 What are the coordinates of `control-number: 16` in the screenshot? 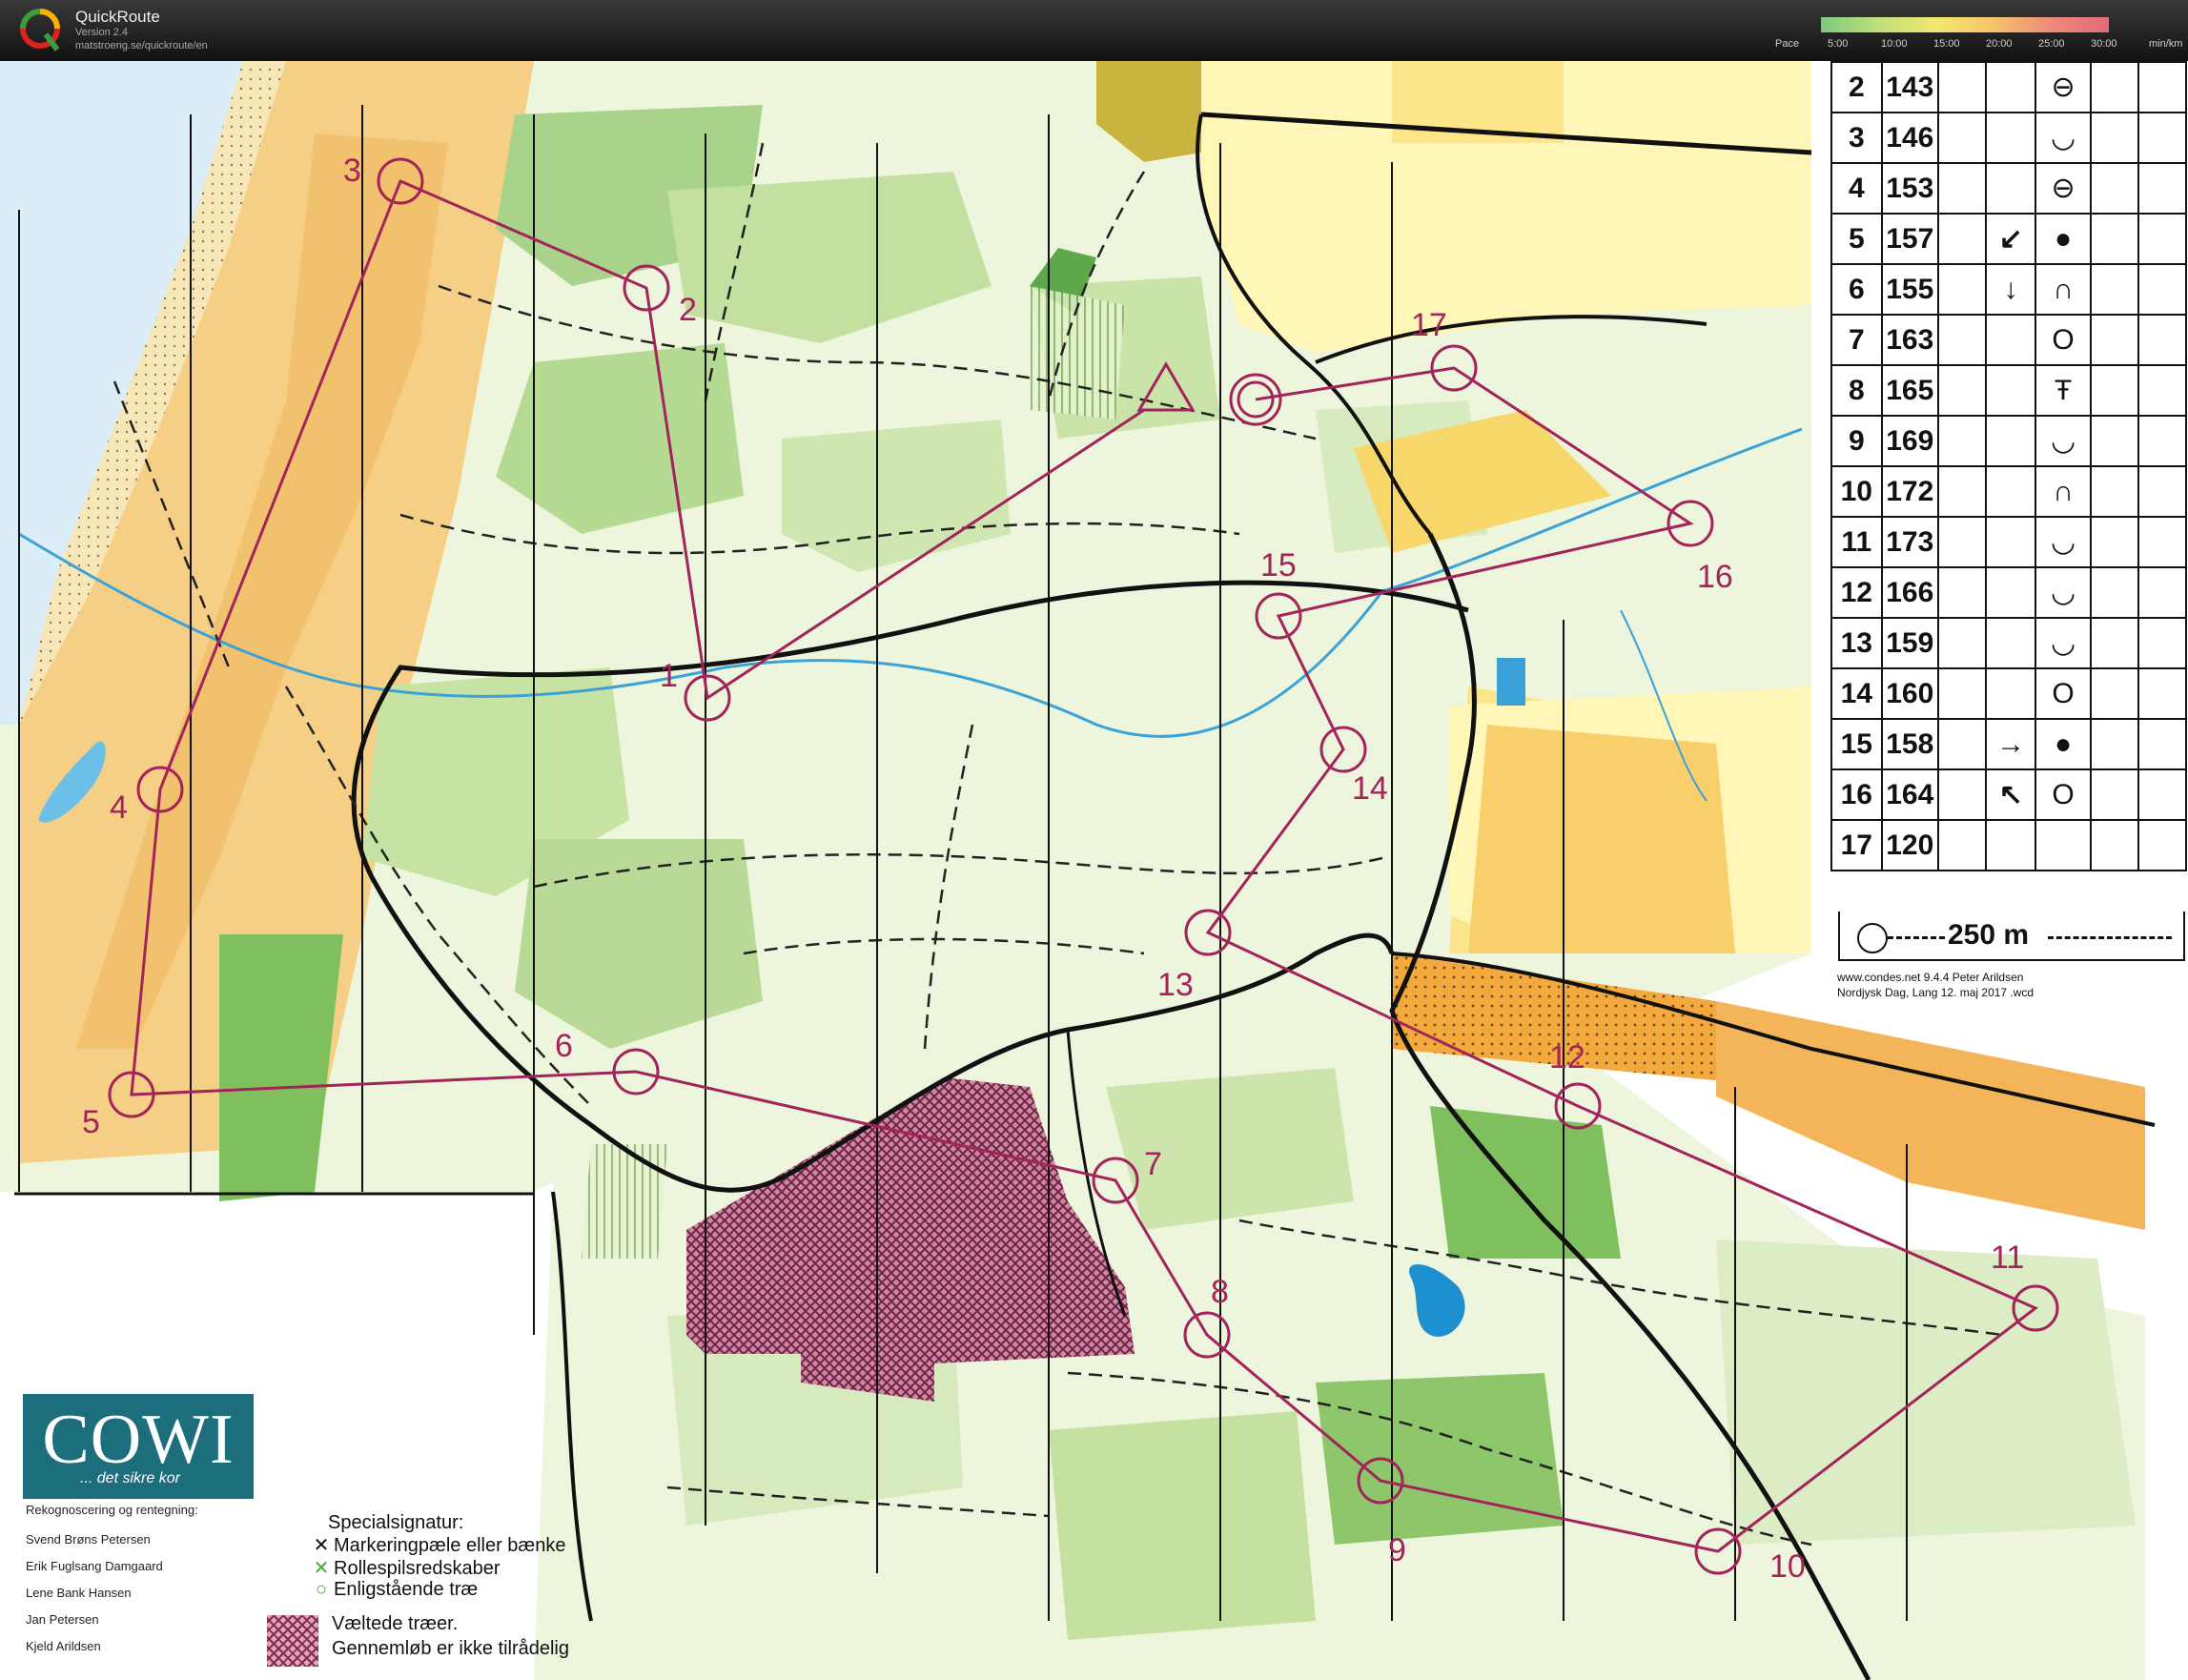 It's located at (1715, 577).